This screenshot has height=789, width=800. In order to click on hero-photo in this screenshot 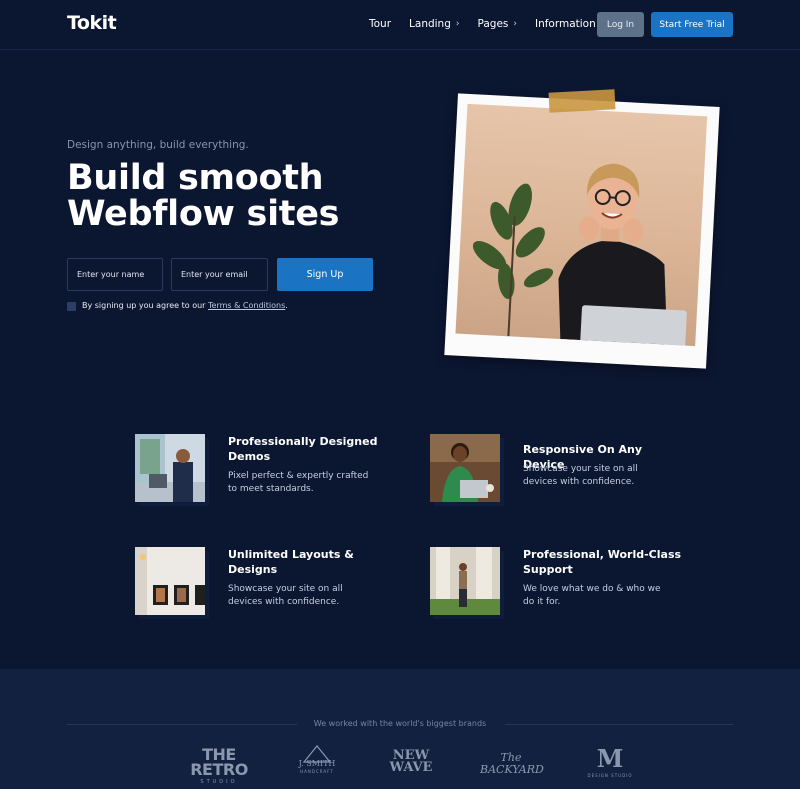, I will do `click(582, 231)`.